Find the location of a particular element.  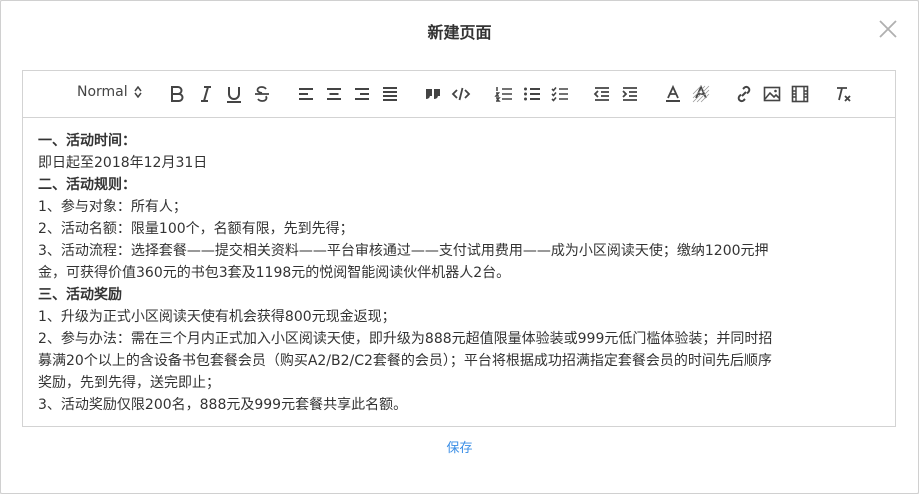

blockquote-icon is located at coordinates (433, 94).